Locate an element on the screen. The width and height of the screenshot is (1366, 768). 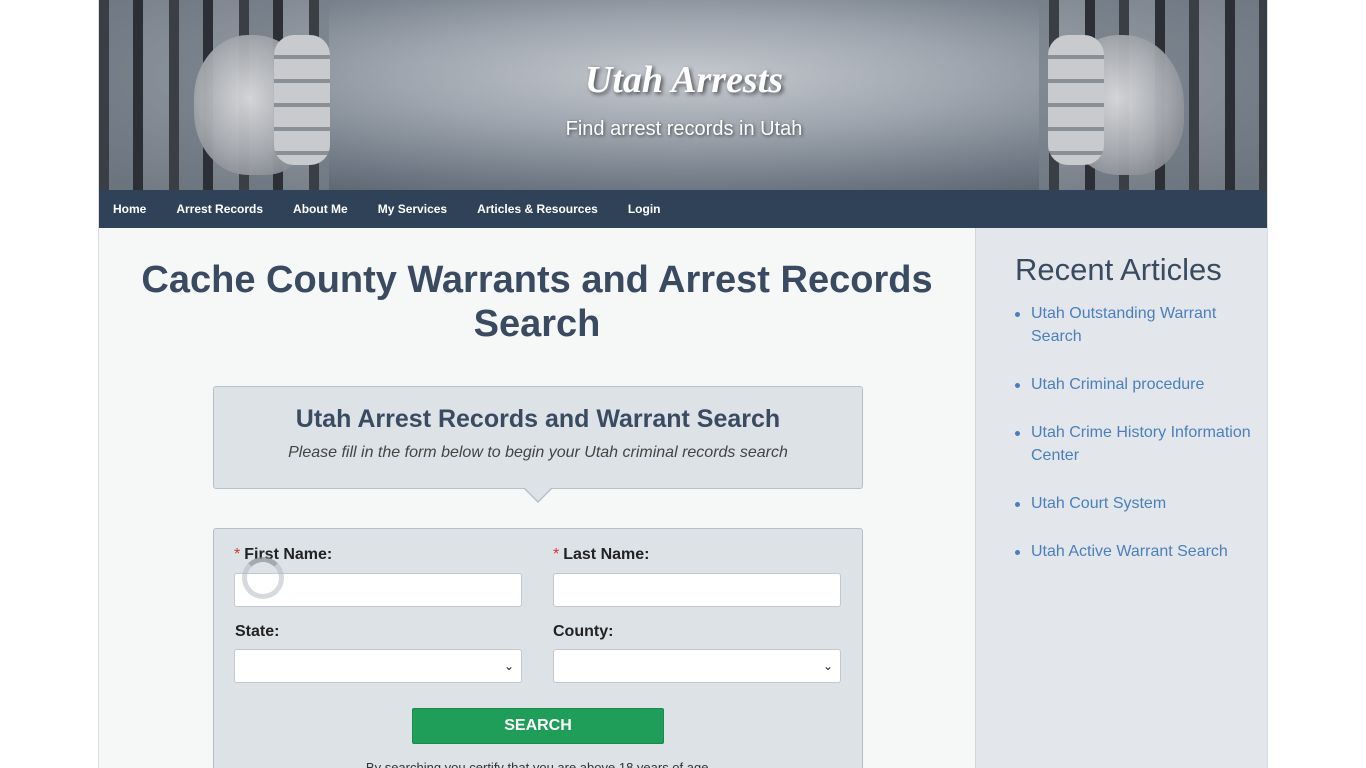
last-name-label: * Last Name: is located at coordinates (601, 555).